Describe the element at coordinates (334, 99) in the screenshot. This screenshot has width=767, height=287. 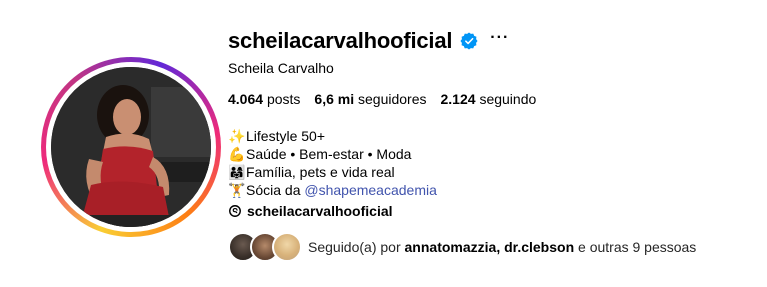
I see `followers-count: 6,6 mi` at that location.